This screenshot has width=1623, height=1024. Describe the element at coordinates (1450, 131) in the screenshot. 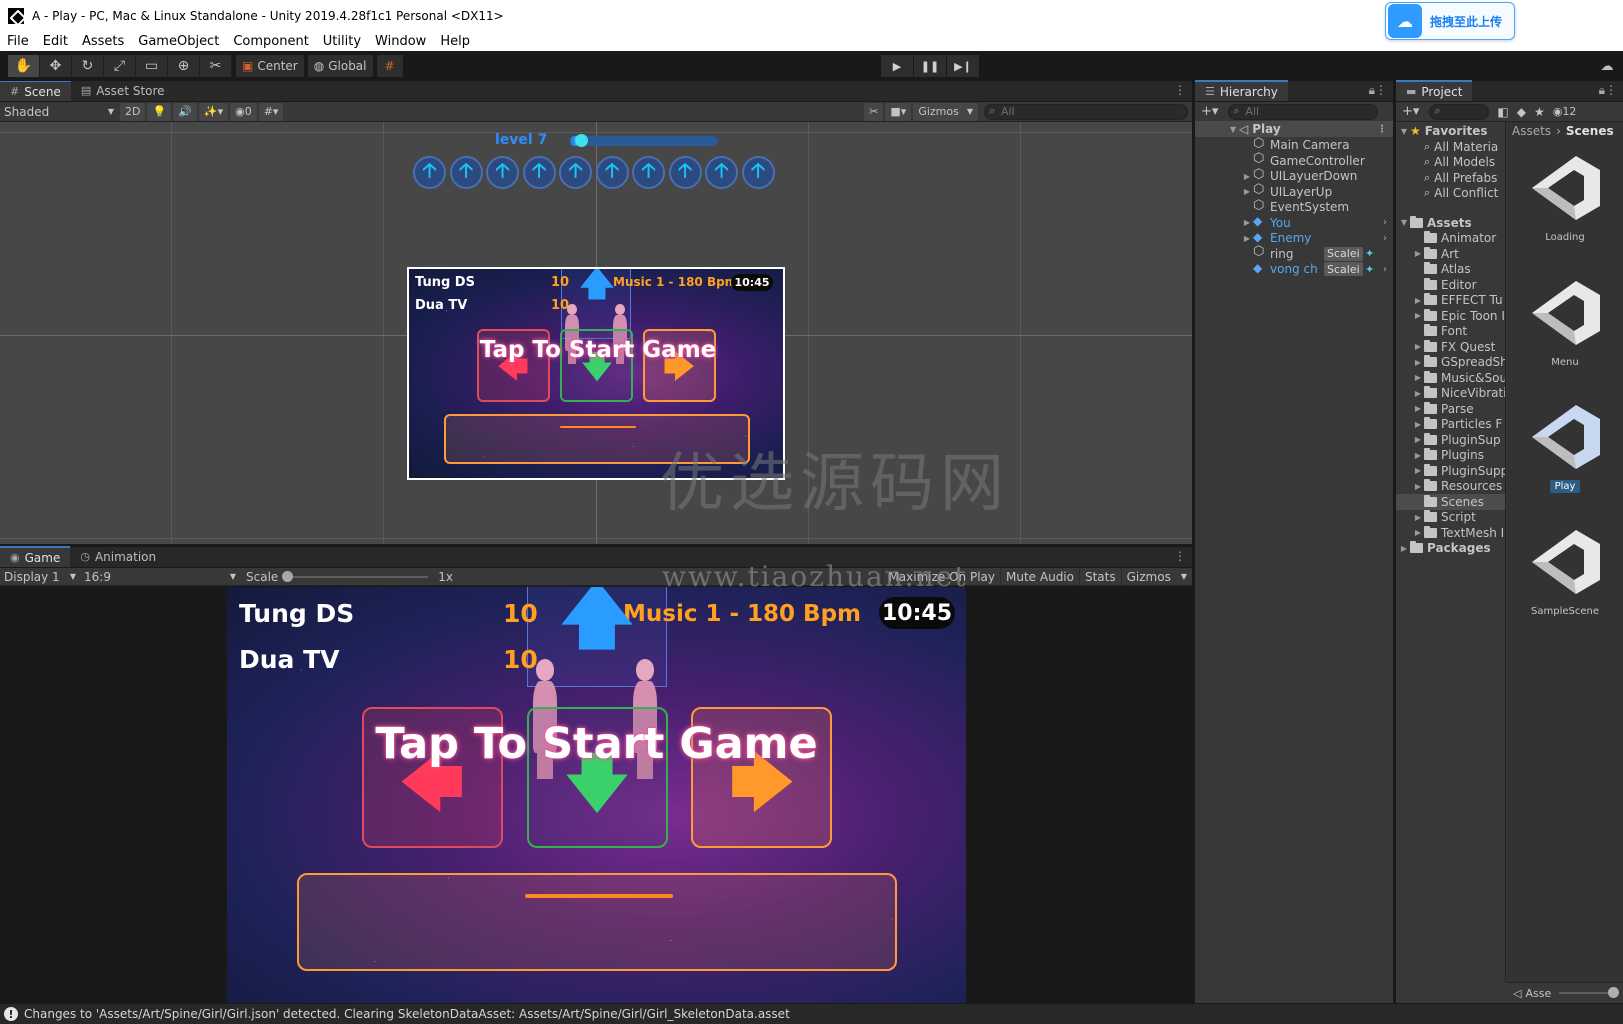

I see `tree-favorites: ▼ ★ Favorites` at that location.